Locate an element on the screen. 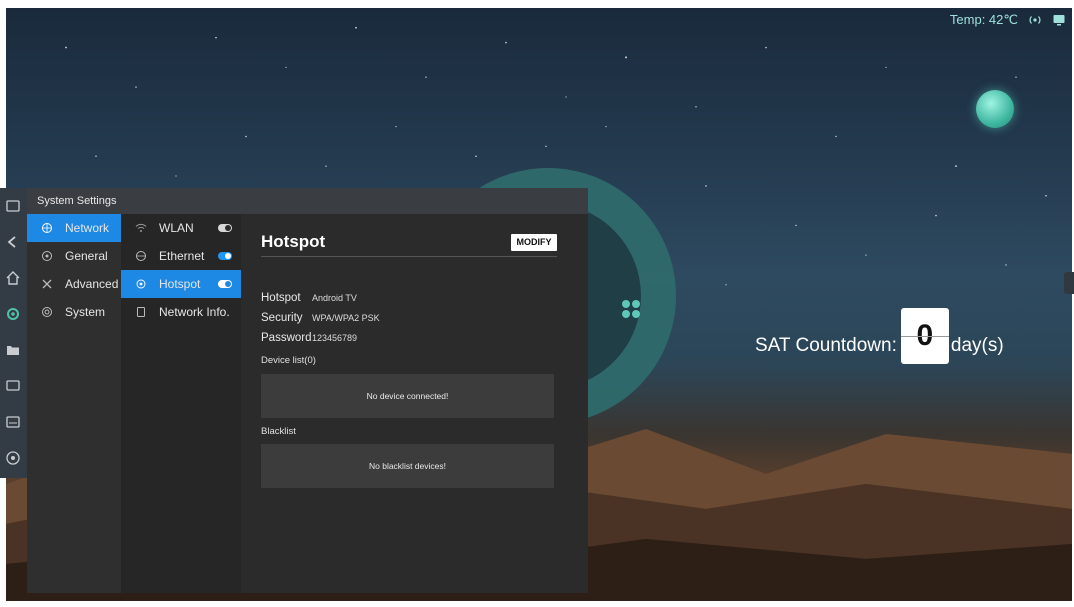 The height and width of the screenshot is (607, 1074). screen-icon is located at coordinates (1059, 20).